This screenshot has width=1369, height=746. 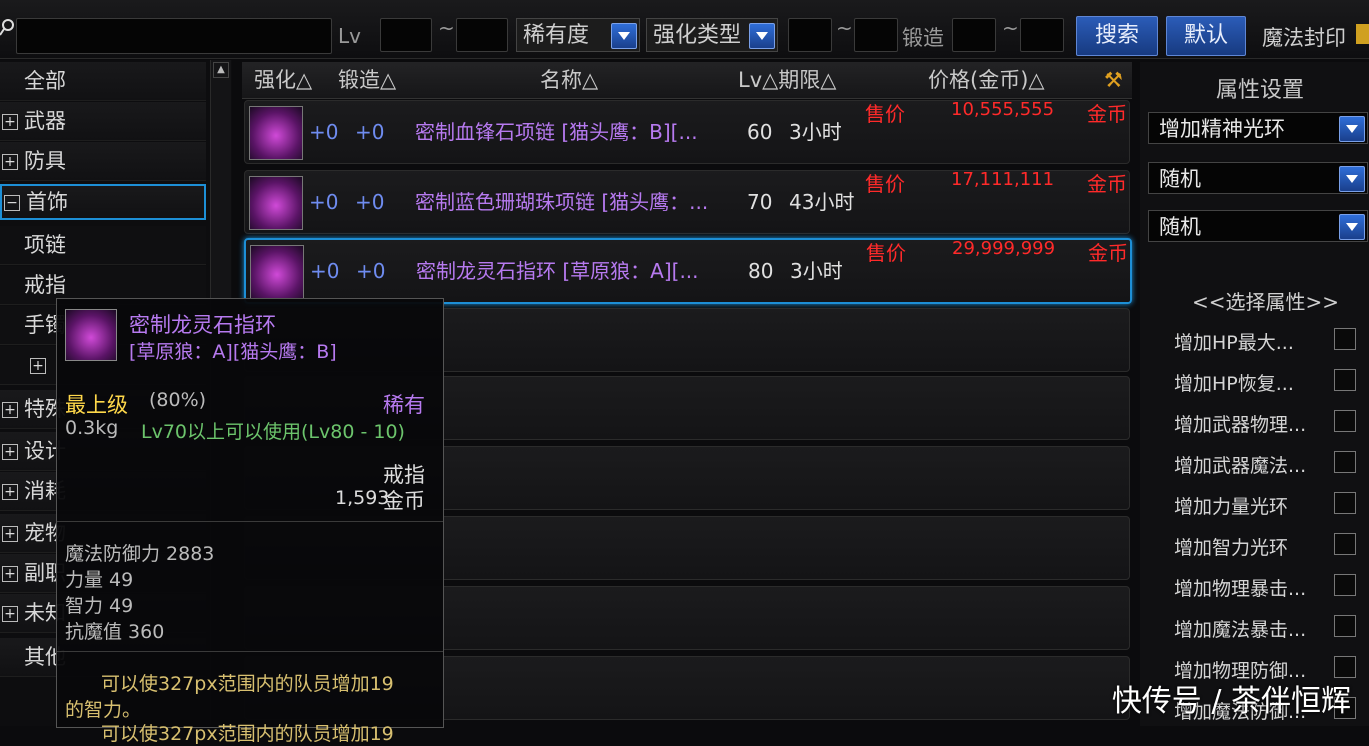 What do you see at coordinates (283, 80) in the screenshot?
I see `column-header-enhance: 强化△` at bounding box center [283, 80].